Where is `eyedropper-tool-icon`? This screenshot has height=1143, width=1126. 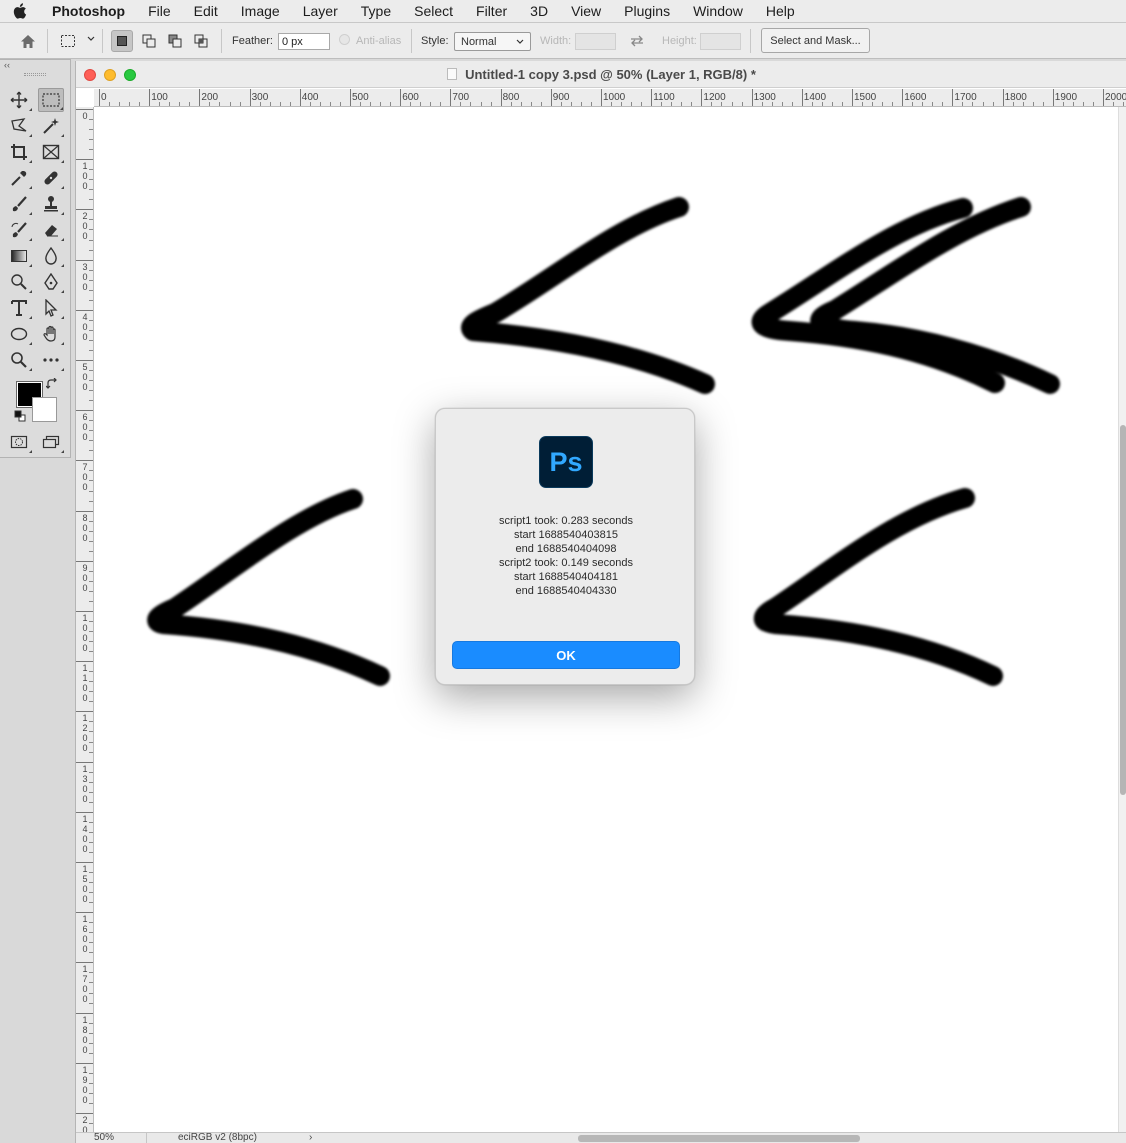 eyedropper-tool-icon is located at coordinates (19, 178).